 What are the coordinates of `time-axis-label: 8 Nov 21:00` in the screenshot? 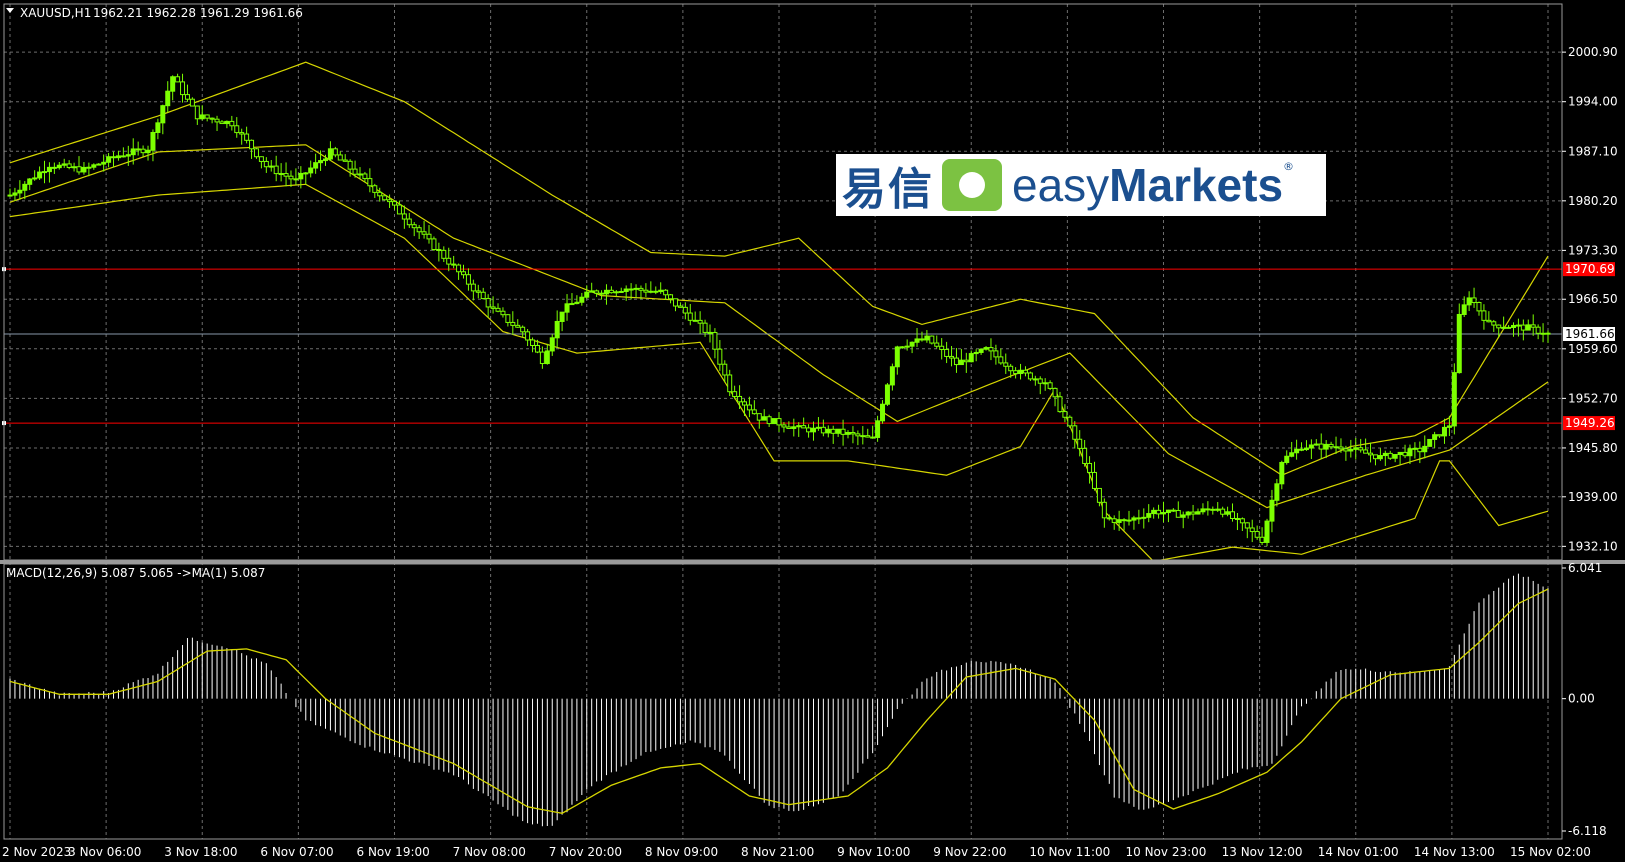 It's located at (777, 852).